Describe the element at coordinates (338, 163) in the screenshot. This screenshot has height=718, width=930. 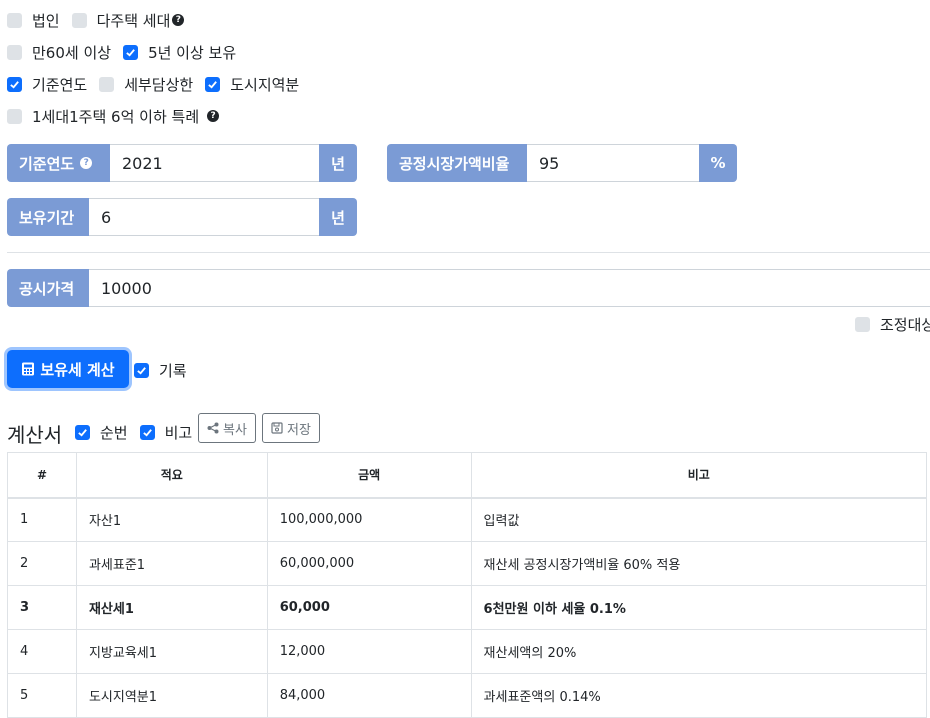
I see `year-unit: 년` at that location.